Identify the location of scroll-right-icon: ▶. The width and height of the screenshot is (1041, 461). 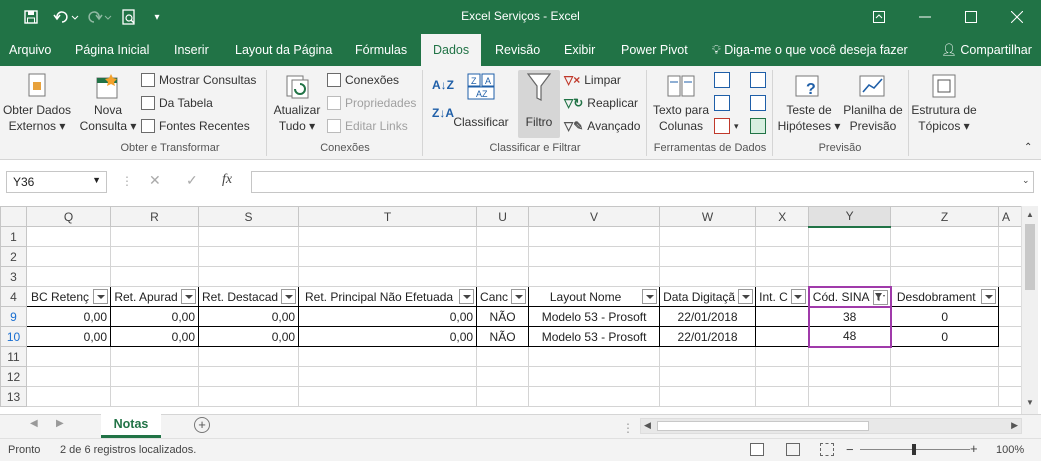
(1014, 425).